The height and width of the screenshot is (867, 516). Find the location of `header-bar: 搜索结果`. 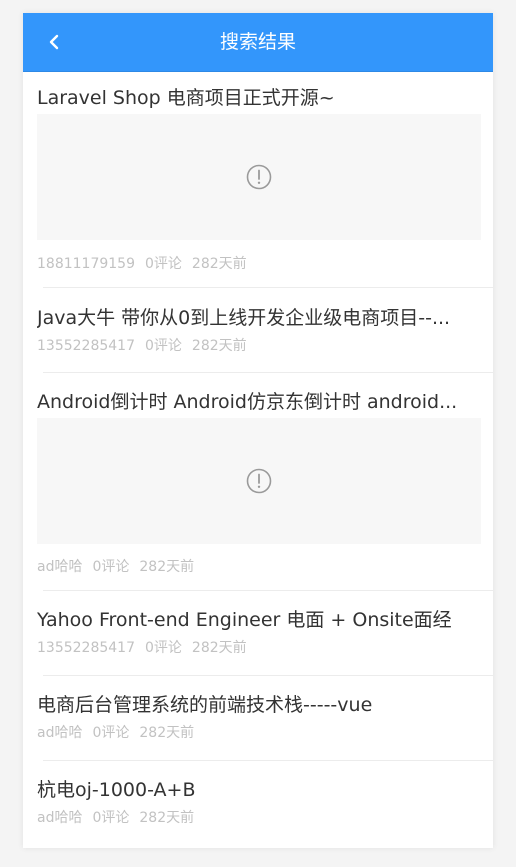

header-bar: 搜索结果 is located at coordinates (258, 42).